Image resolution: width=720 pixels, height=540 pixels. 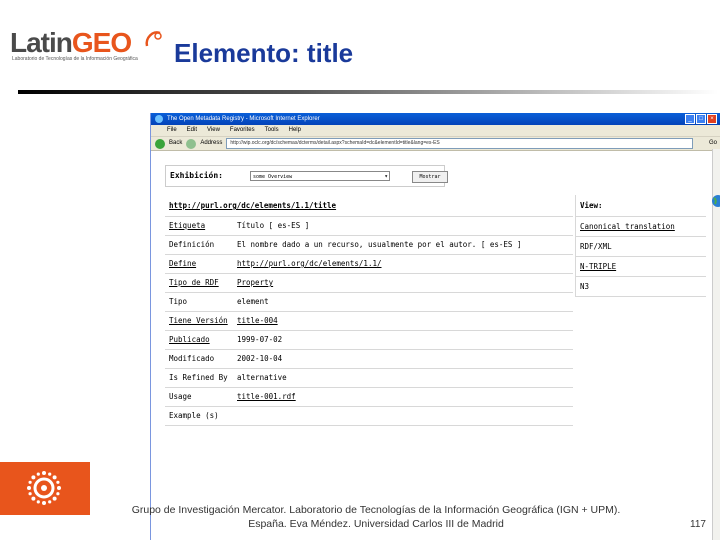 I want to click on exhibition-label: Exhibición:, so click(x=196, y=175).